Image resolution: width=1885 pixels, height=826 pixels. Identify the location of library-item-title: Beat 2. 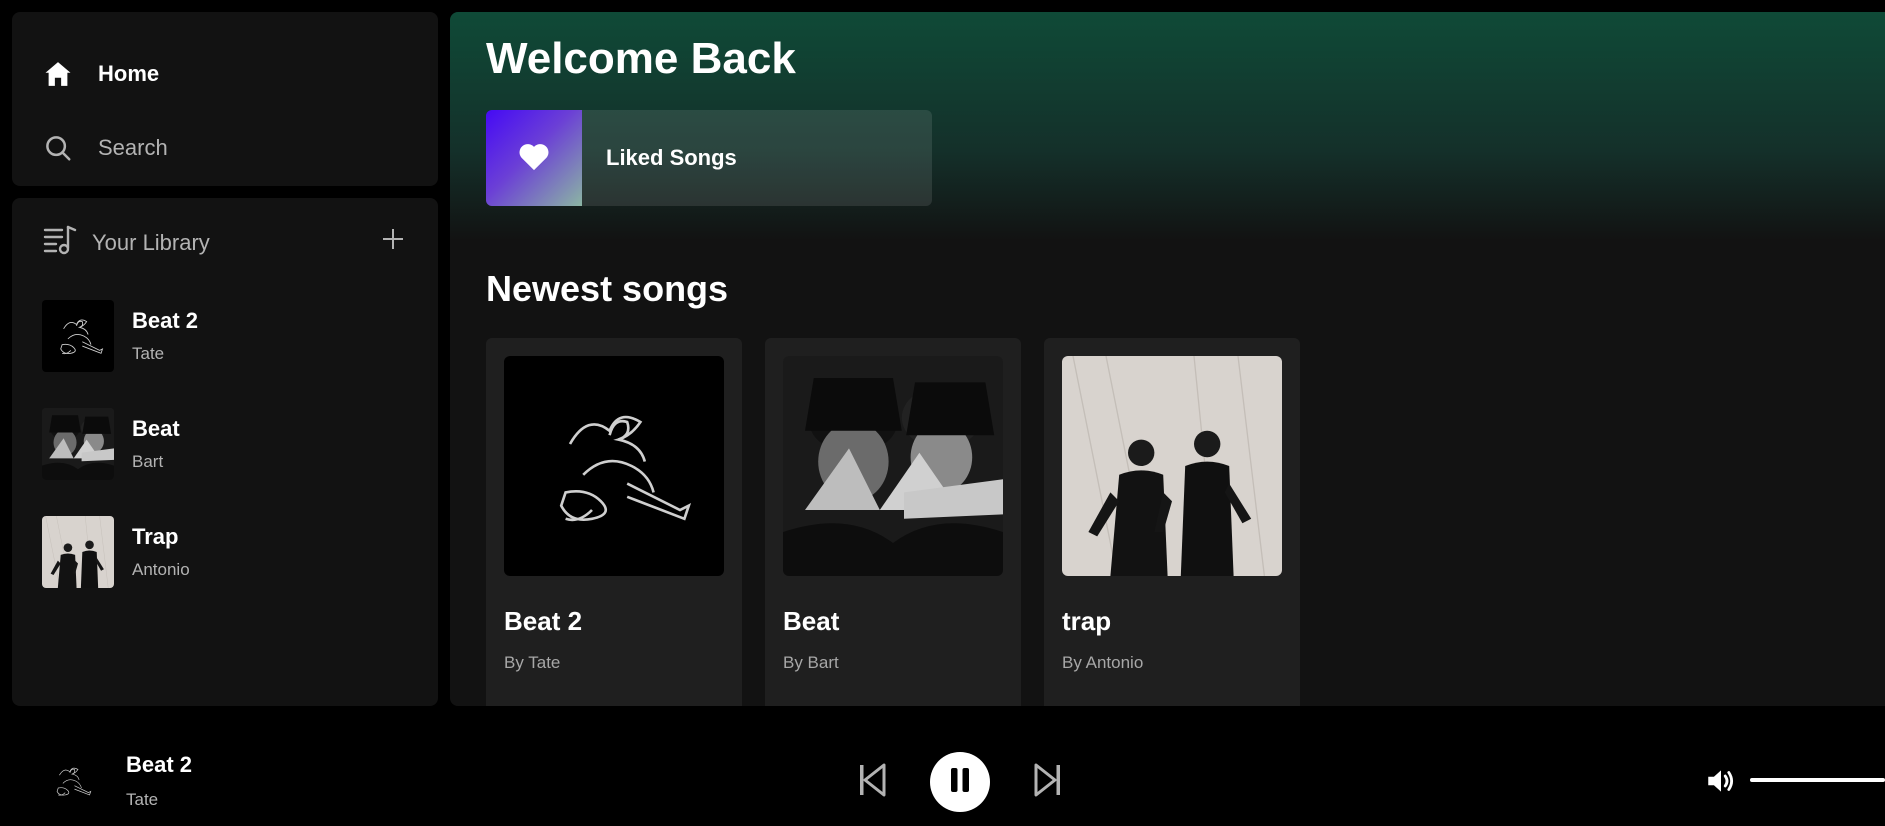
(165, 320).